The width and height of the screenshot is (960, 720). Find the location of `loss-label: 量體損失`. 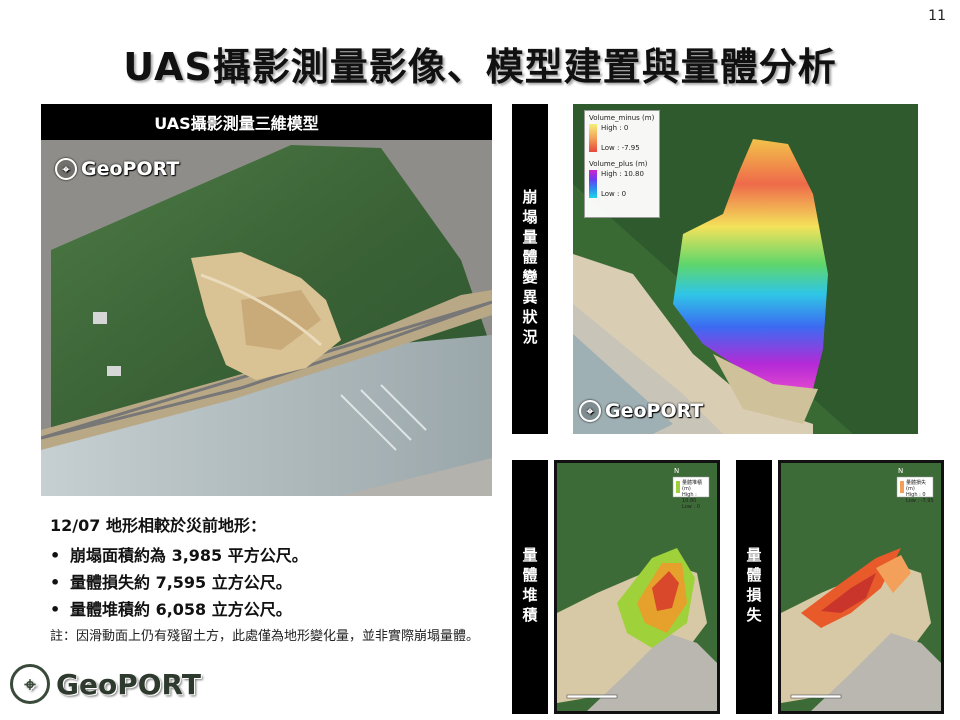

loss-label: 量體損失 is located at coordinates (754, 587).